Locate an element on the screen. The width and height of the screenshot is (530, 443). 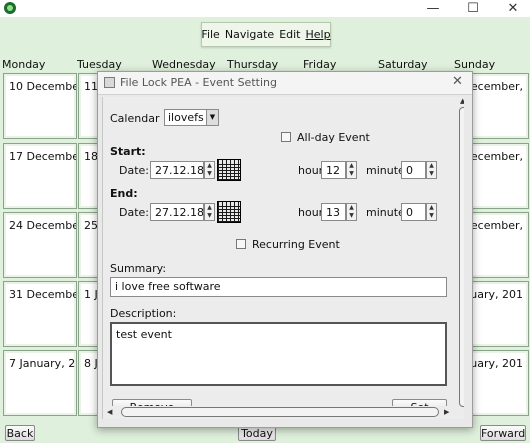
day-cell-date: 24 December, is located at coordinates (42, 225).